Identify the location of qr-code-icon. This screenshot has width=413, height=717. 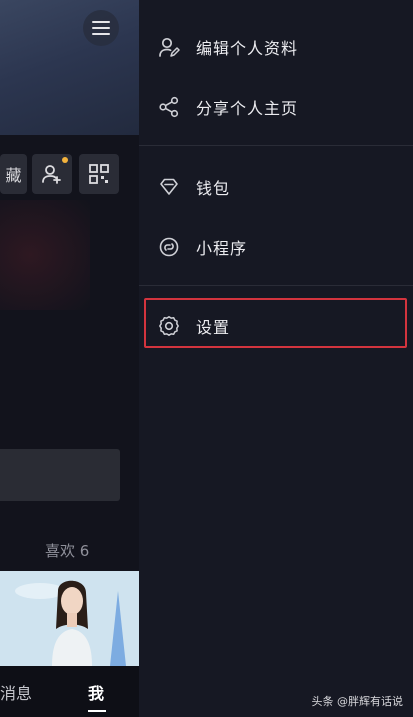
(99, 174).